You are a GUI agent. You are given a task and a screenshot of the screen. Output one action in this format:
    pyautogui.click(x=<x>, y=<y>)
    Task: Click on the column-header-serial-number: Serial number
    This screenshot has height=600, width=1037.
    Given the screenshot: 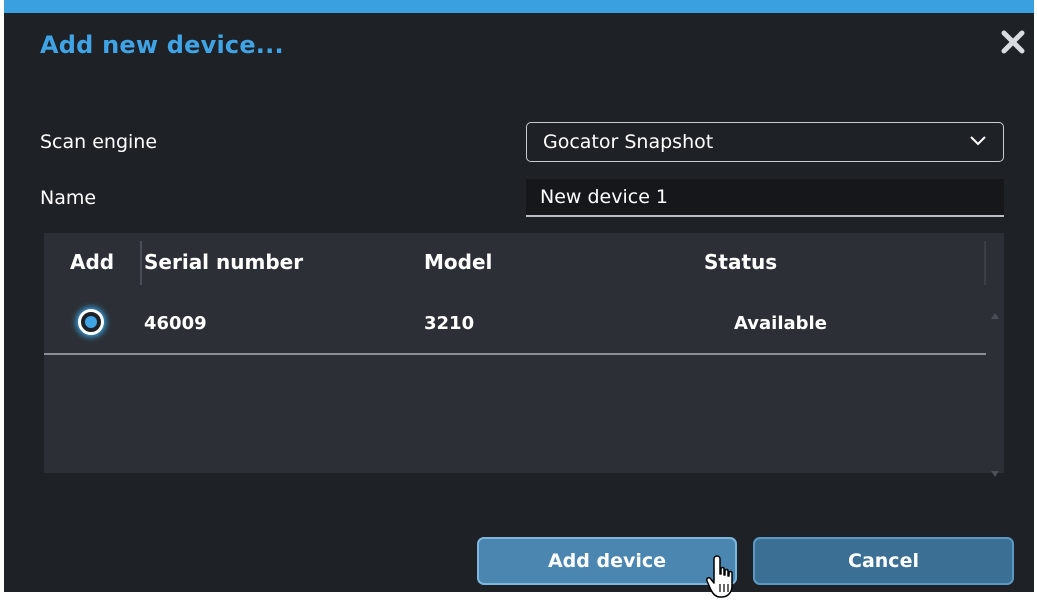 What is the action you would take?
    pyautogui.click(x=224, y=262)
    